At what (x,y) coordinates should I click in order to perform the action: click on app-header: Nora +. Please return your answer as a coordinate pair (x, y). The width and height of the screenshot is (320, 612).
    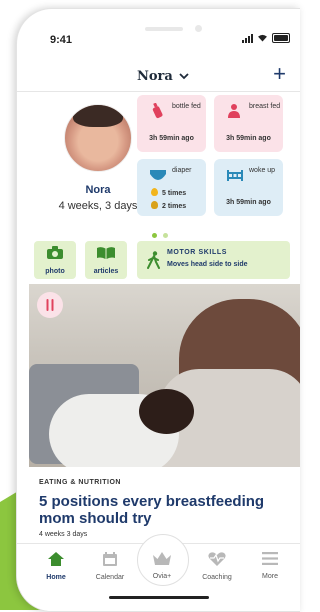
    Looking at the image, I should click on (158, 75).